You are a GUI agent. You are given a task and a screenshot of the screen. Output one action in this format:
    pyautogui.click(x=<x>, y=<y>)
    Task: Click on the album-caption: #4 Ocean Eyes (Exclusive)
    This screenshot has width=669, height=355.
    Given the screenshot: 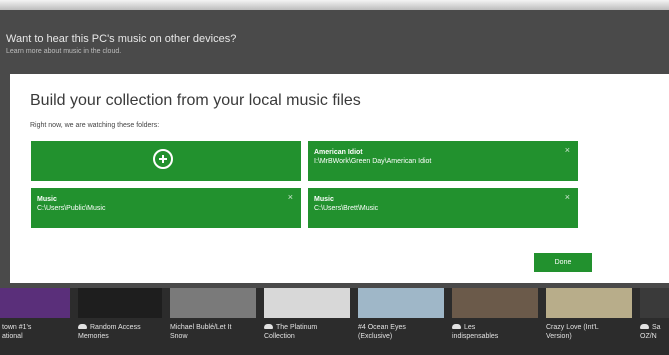 What is the action you would take?
    pyautogui.click(x=398, y=332)
    